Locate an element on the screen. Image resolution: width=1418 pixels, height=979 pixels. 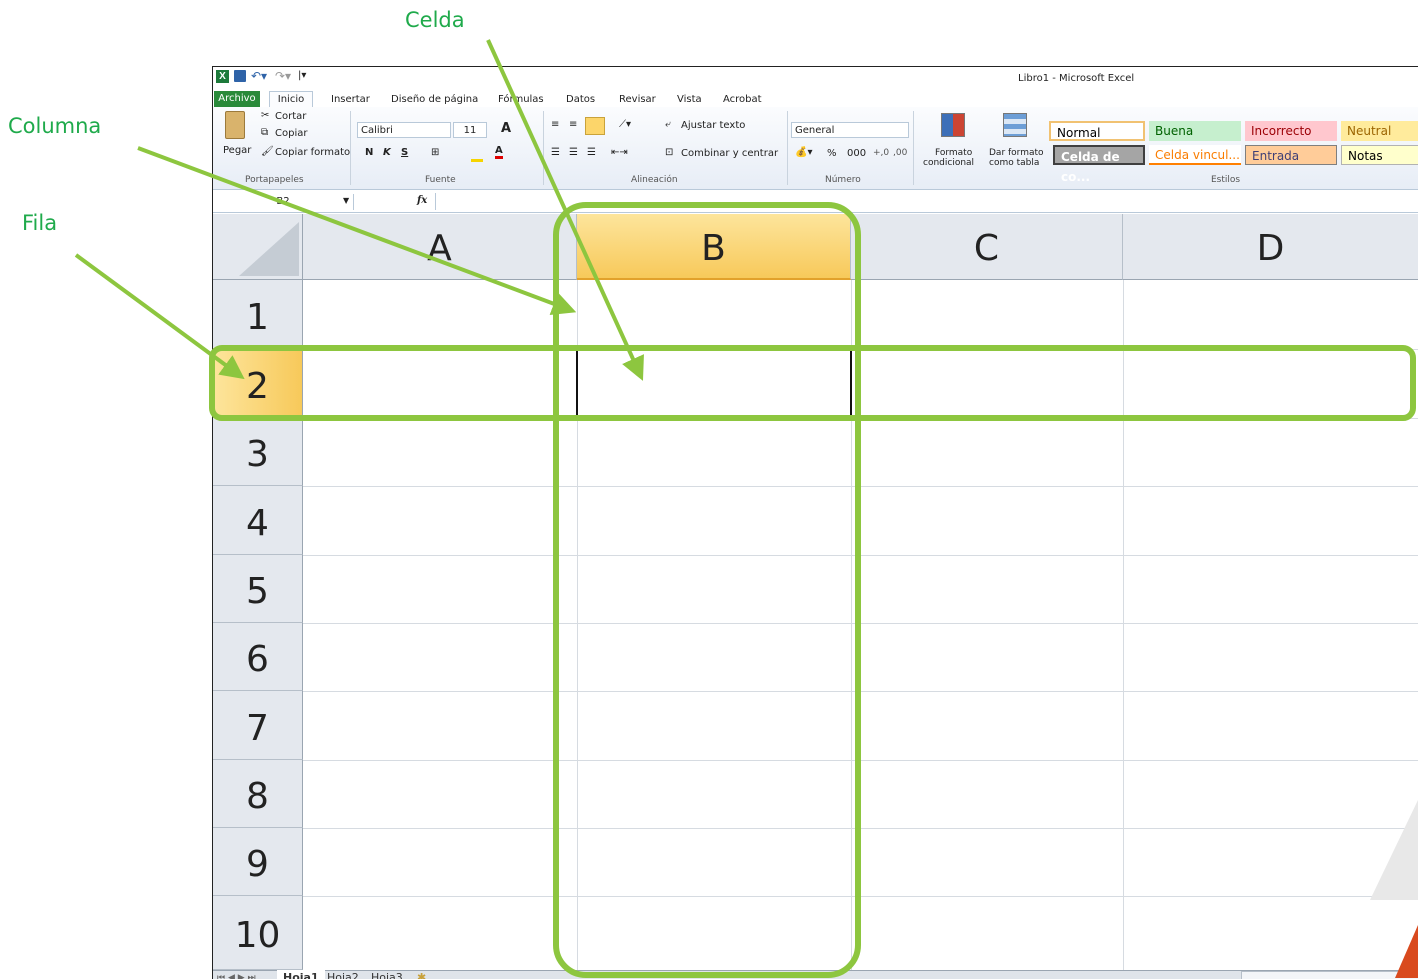
merge-icon: ⊡ is located at coordinates (669, 152).